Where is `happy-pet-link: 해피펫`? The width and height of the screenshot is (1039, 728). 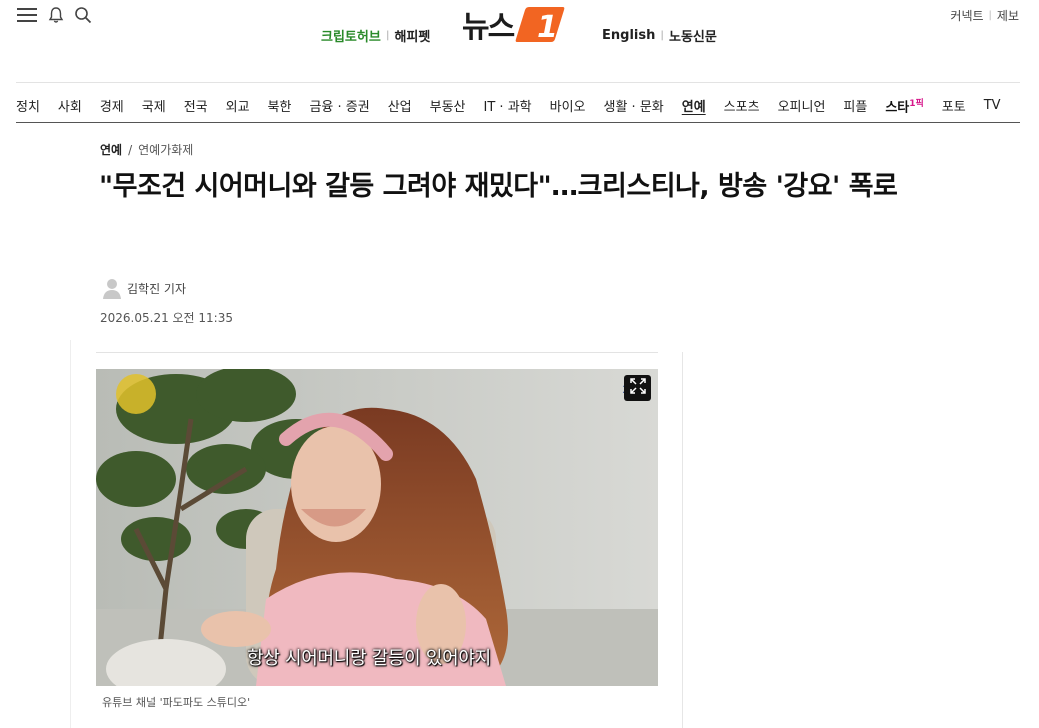
happy-pet-link: 해피펫 is located at coordinates (412, 35).